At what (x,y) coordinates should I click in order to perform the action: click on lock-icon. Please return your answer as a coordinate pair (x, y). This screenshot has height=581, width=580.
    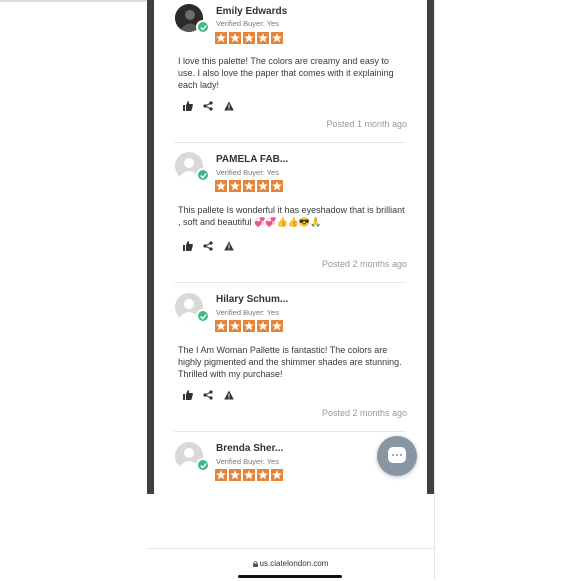
    Looking at the image, I should click on (255, 563).